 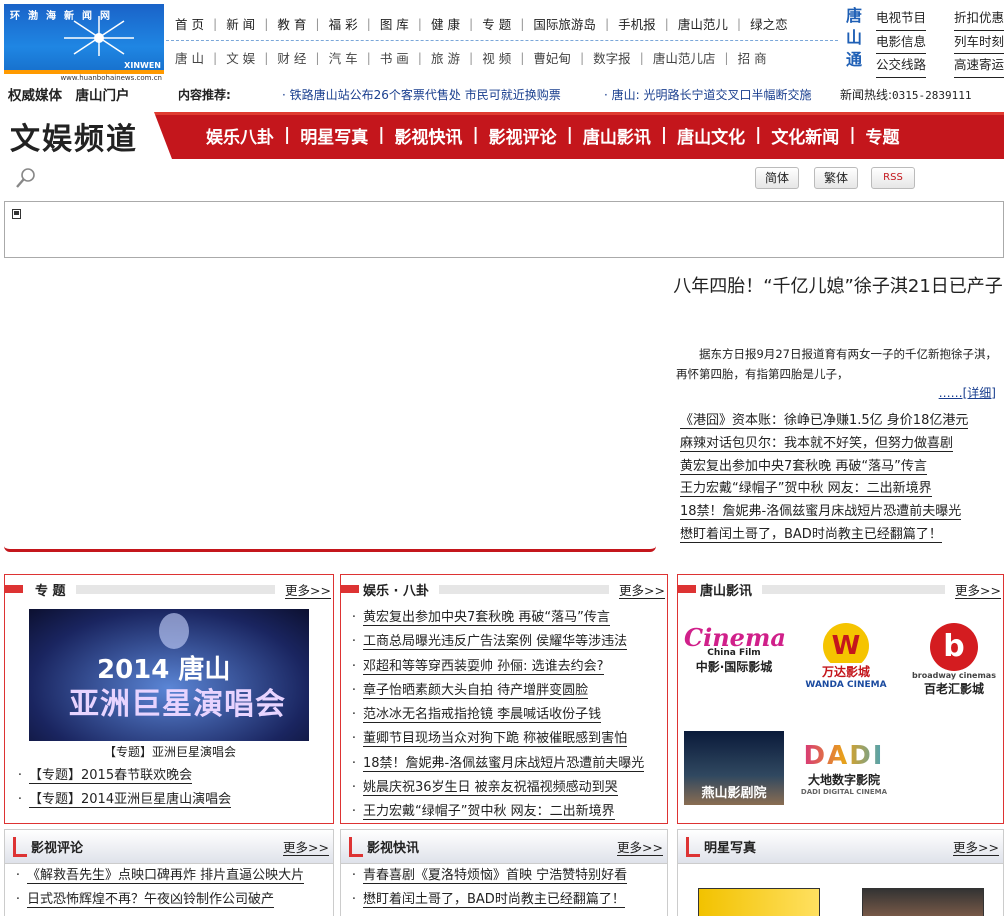 I want to click on list-item: 日式恐怖辉煌不再？午夜凶铃制作公司破产, so click(x=171, y=900).